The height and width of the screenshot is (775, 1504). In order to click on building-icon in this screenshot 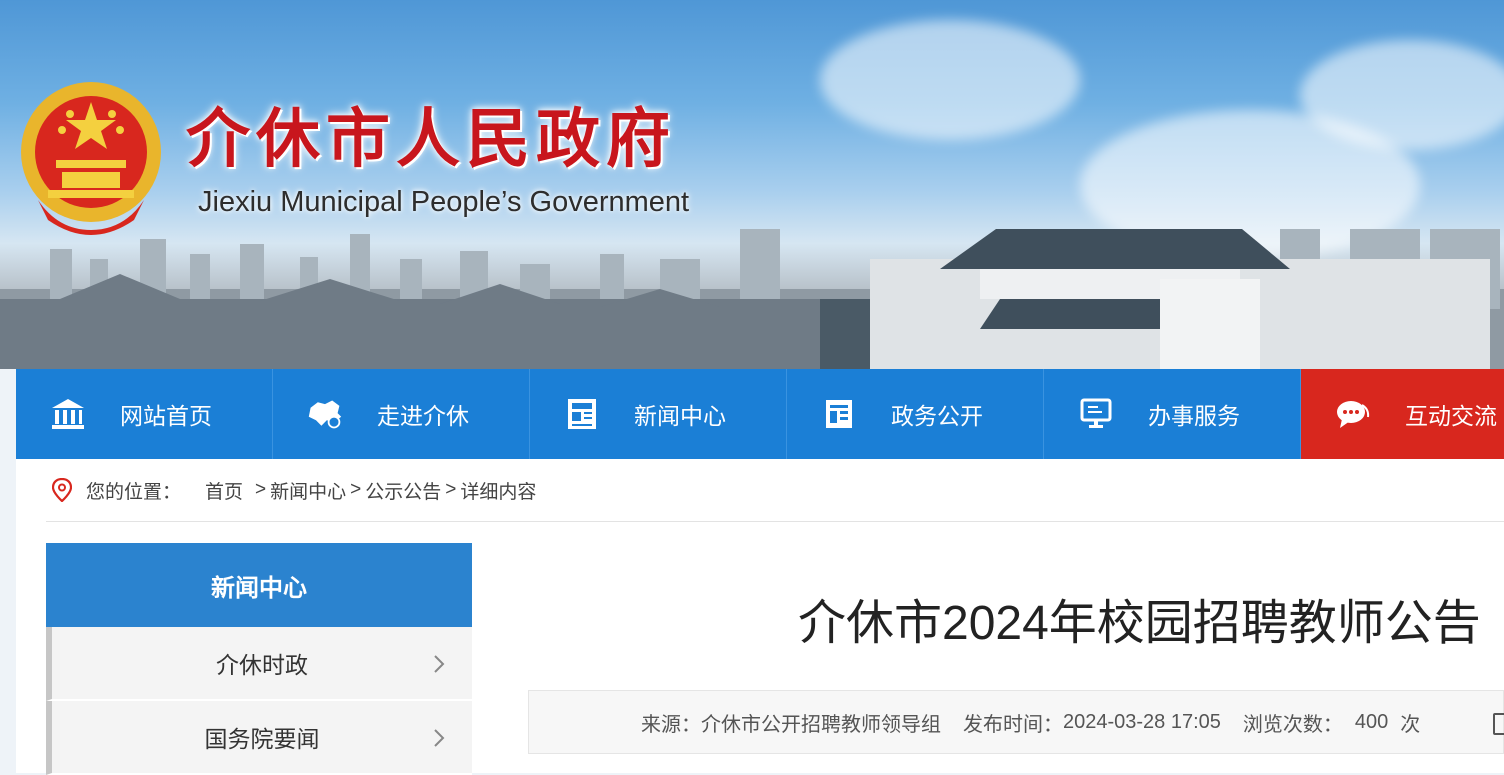, I will do `click(68, 414)`.